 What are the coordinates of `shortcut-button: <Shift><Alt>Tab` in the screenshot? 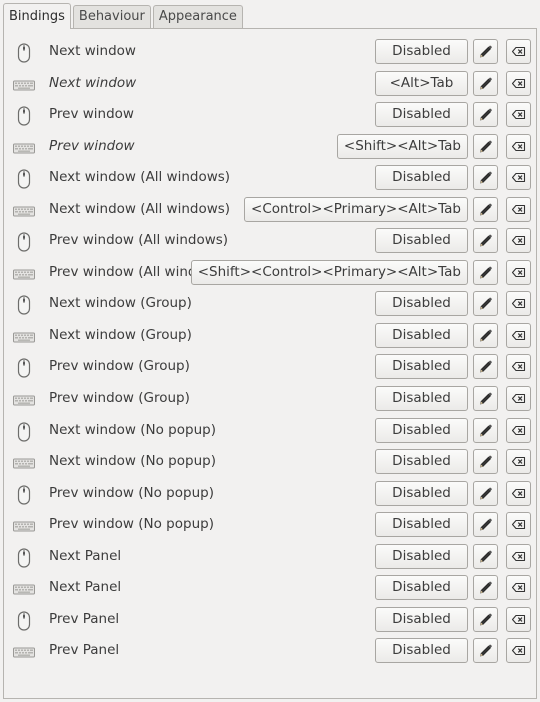 It's located at (402, 146).